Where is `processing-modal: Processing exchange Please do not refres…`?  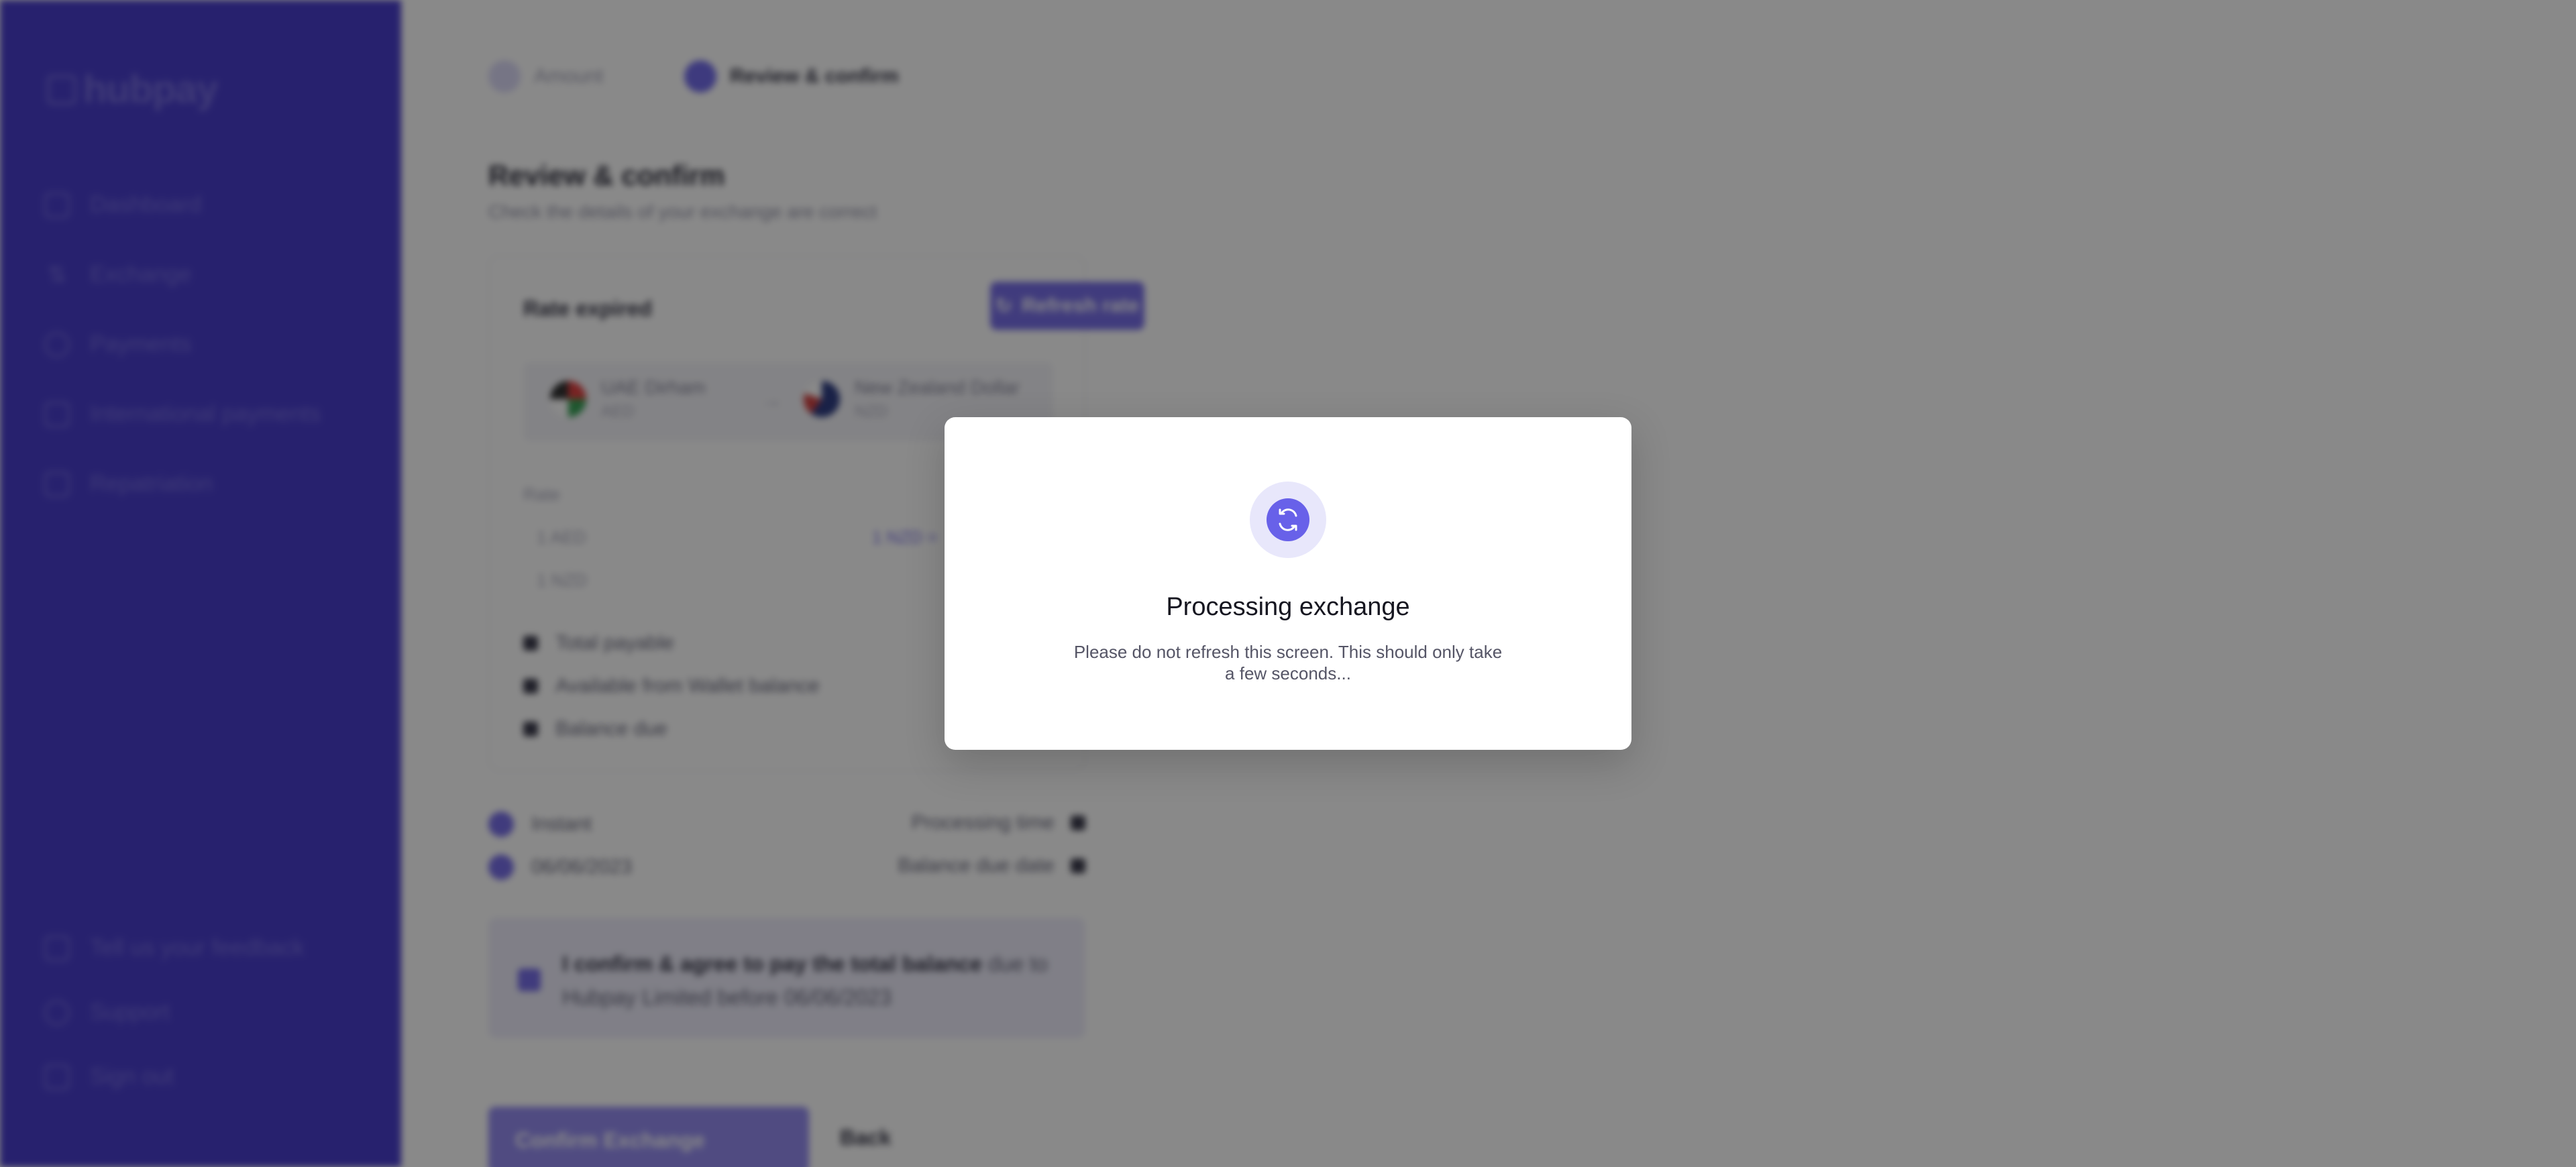
processing-modal: Processing exchange Please do not refres… is located at coordinates (1288, 583).